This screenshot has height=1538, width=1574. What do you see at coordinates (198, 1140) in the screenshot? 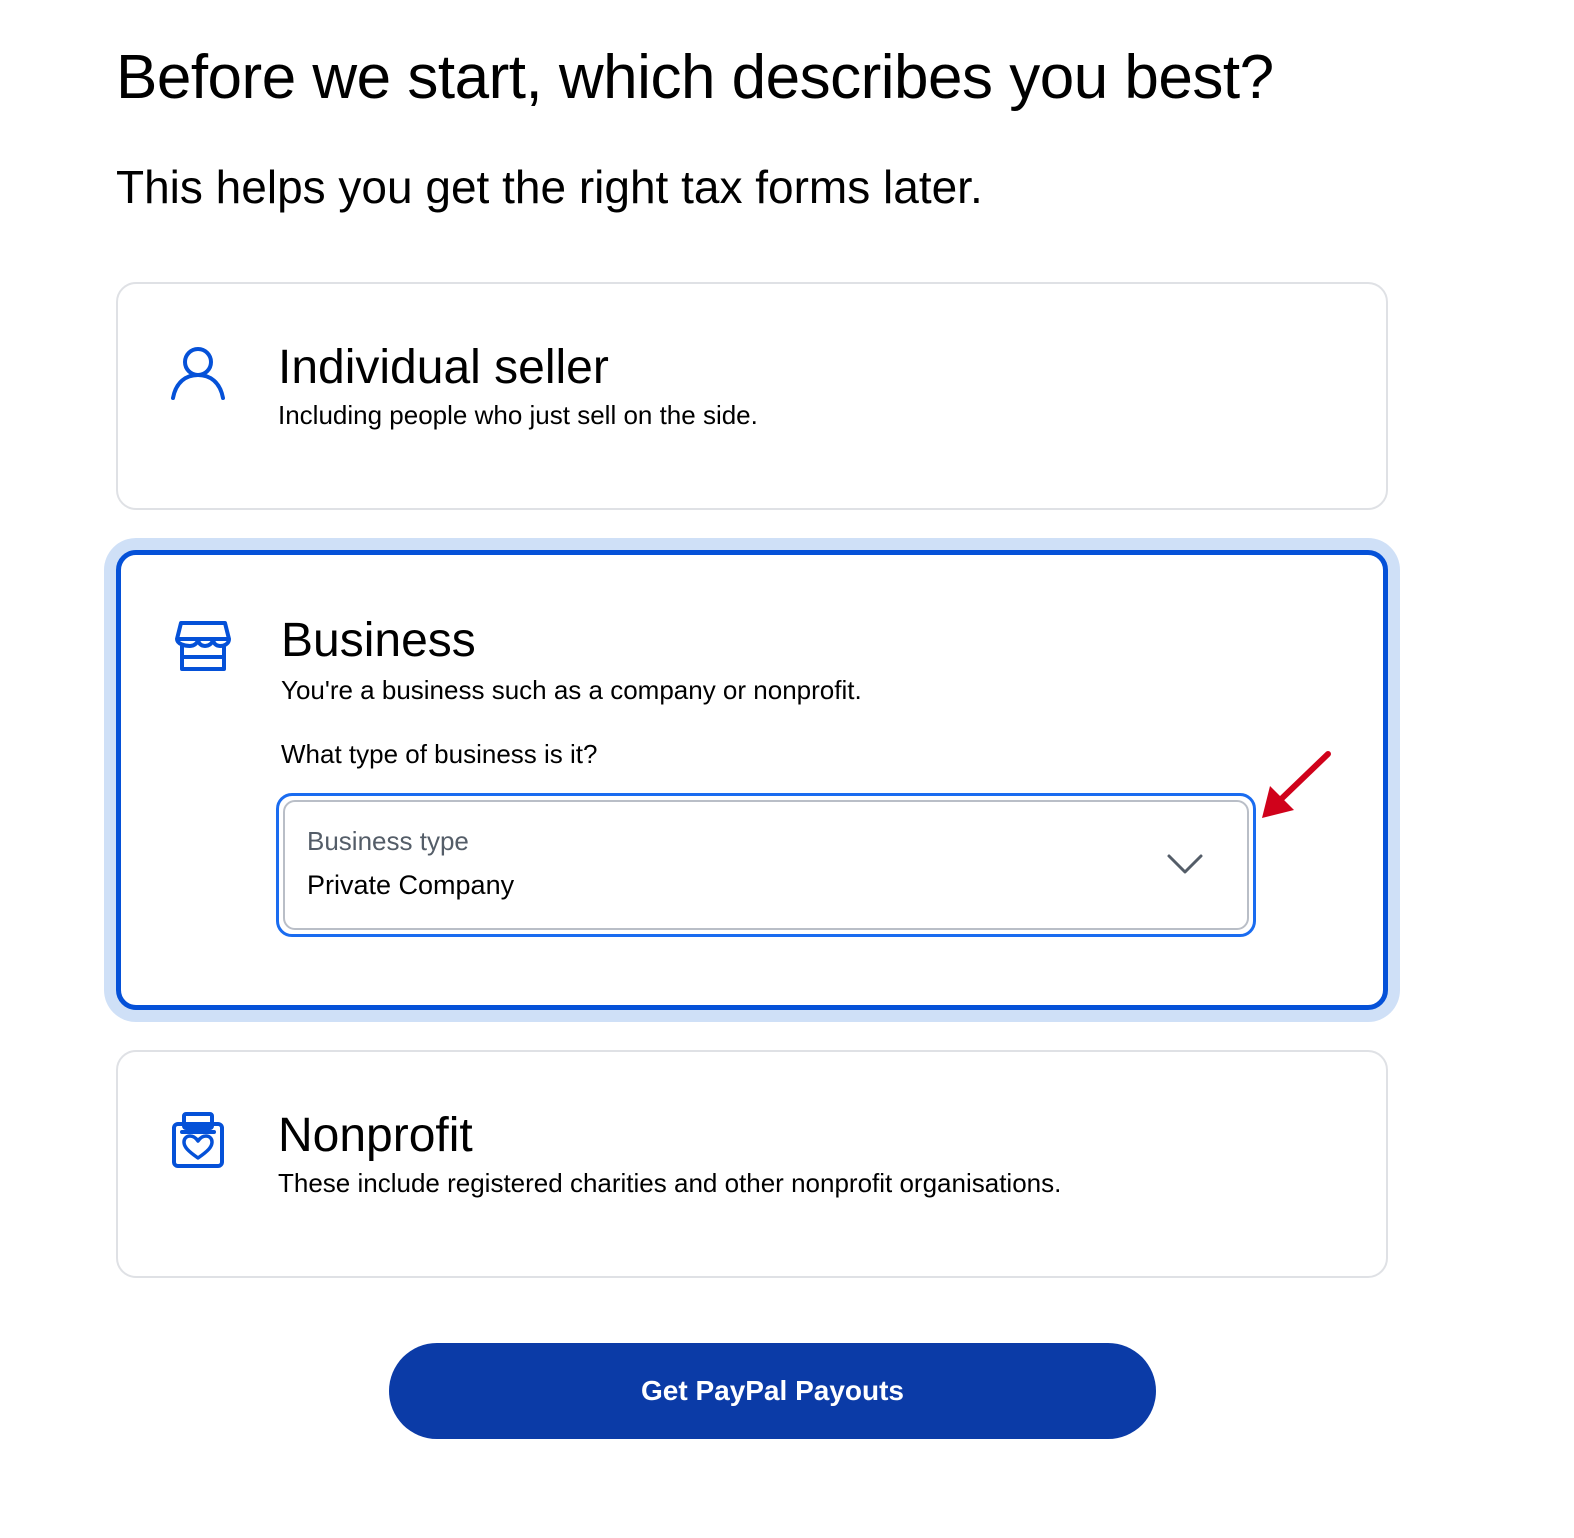
I see `donation-box-icon` at bounding box center [198, 1140].